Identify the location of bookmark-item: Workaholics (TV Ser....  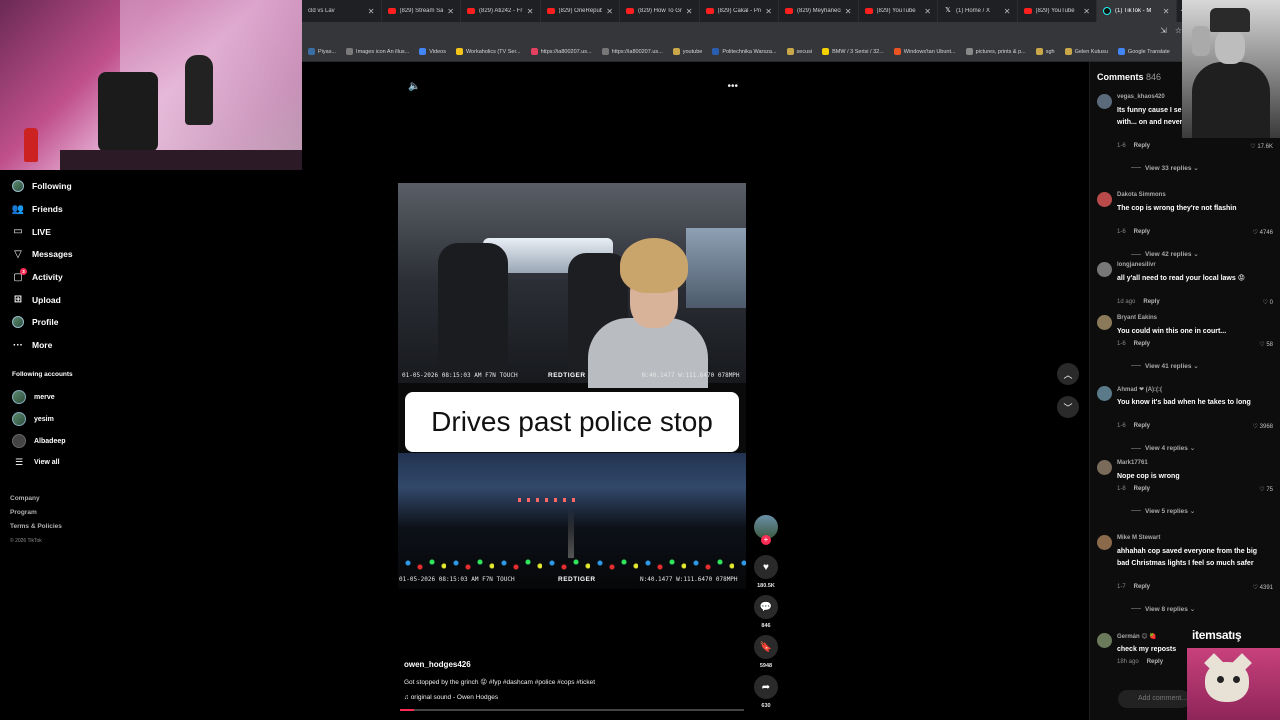
(488, 52).